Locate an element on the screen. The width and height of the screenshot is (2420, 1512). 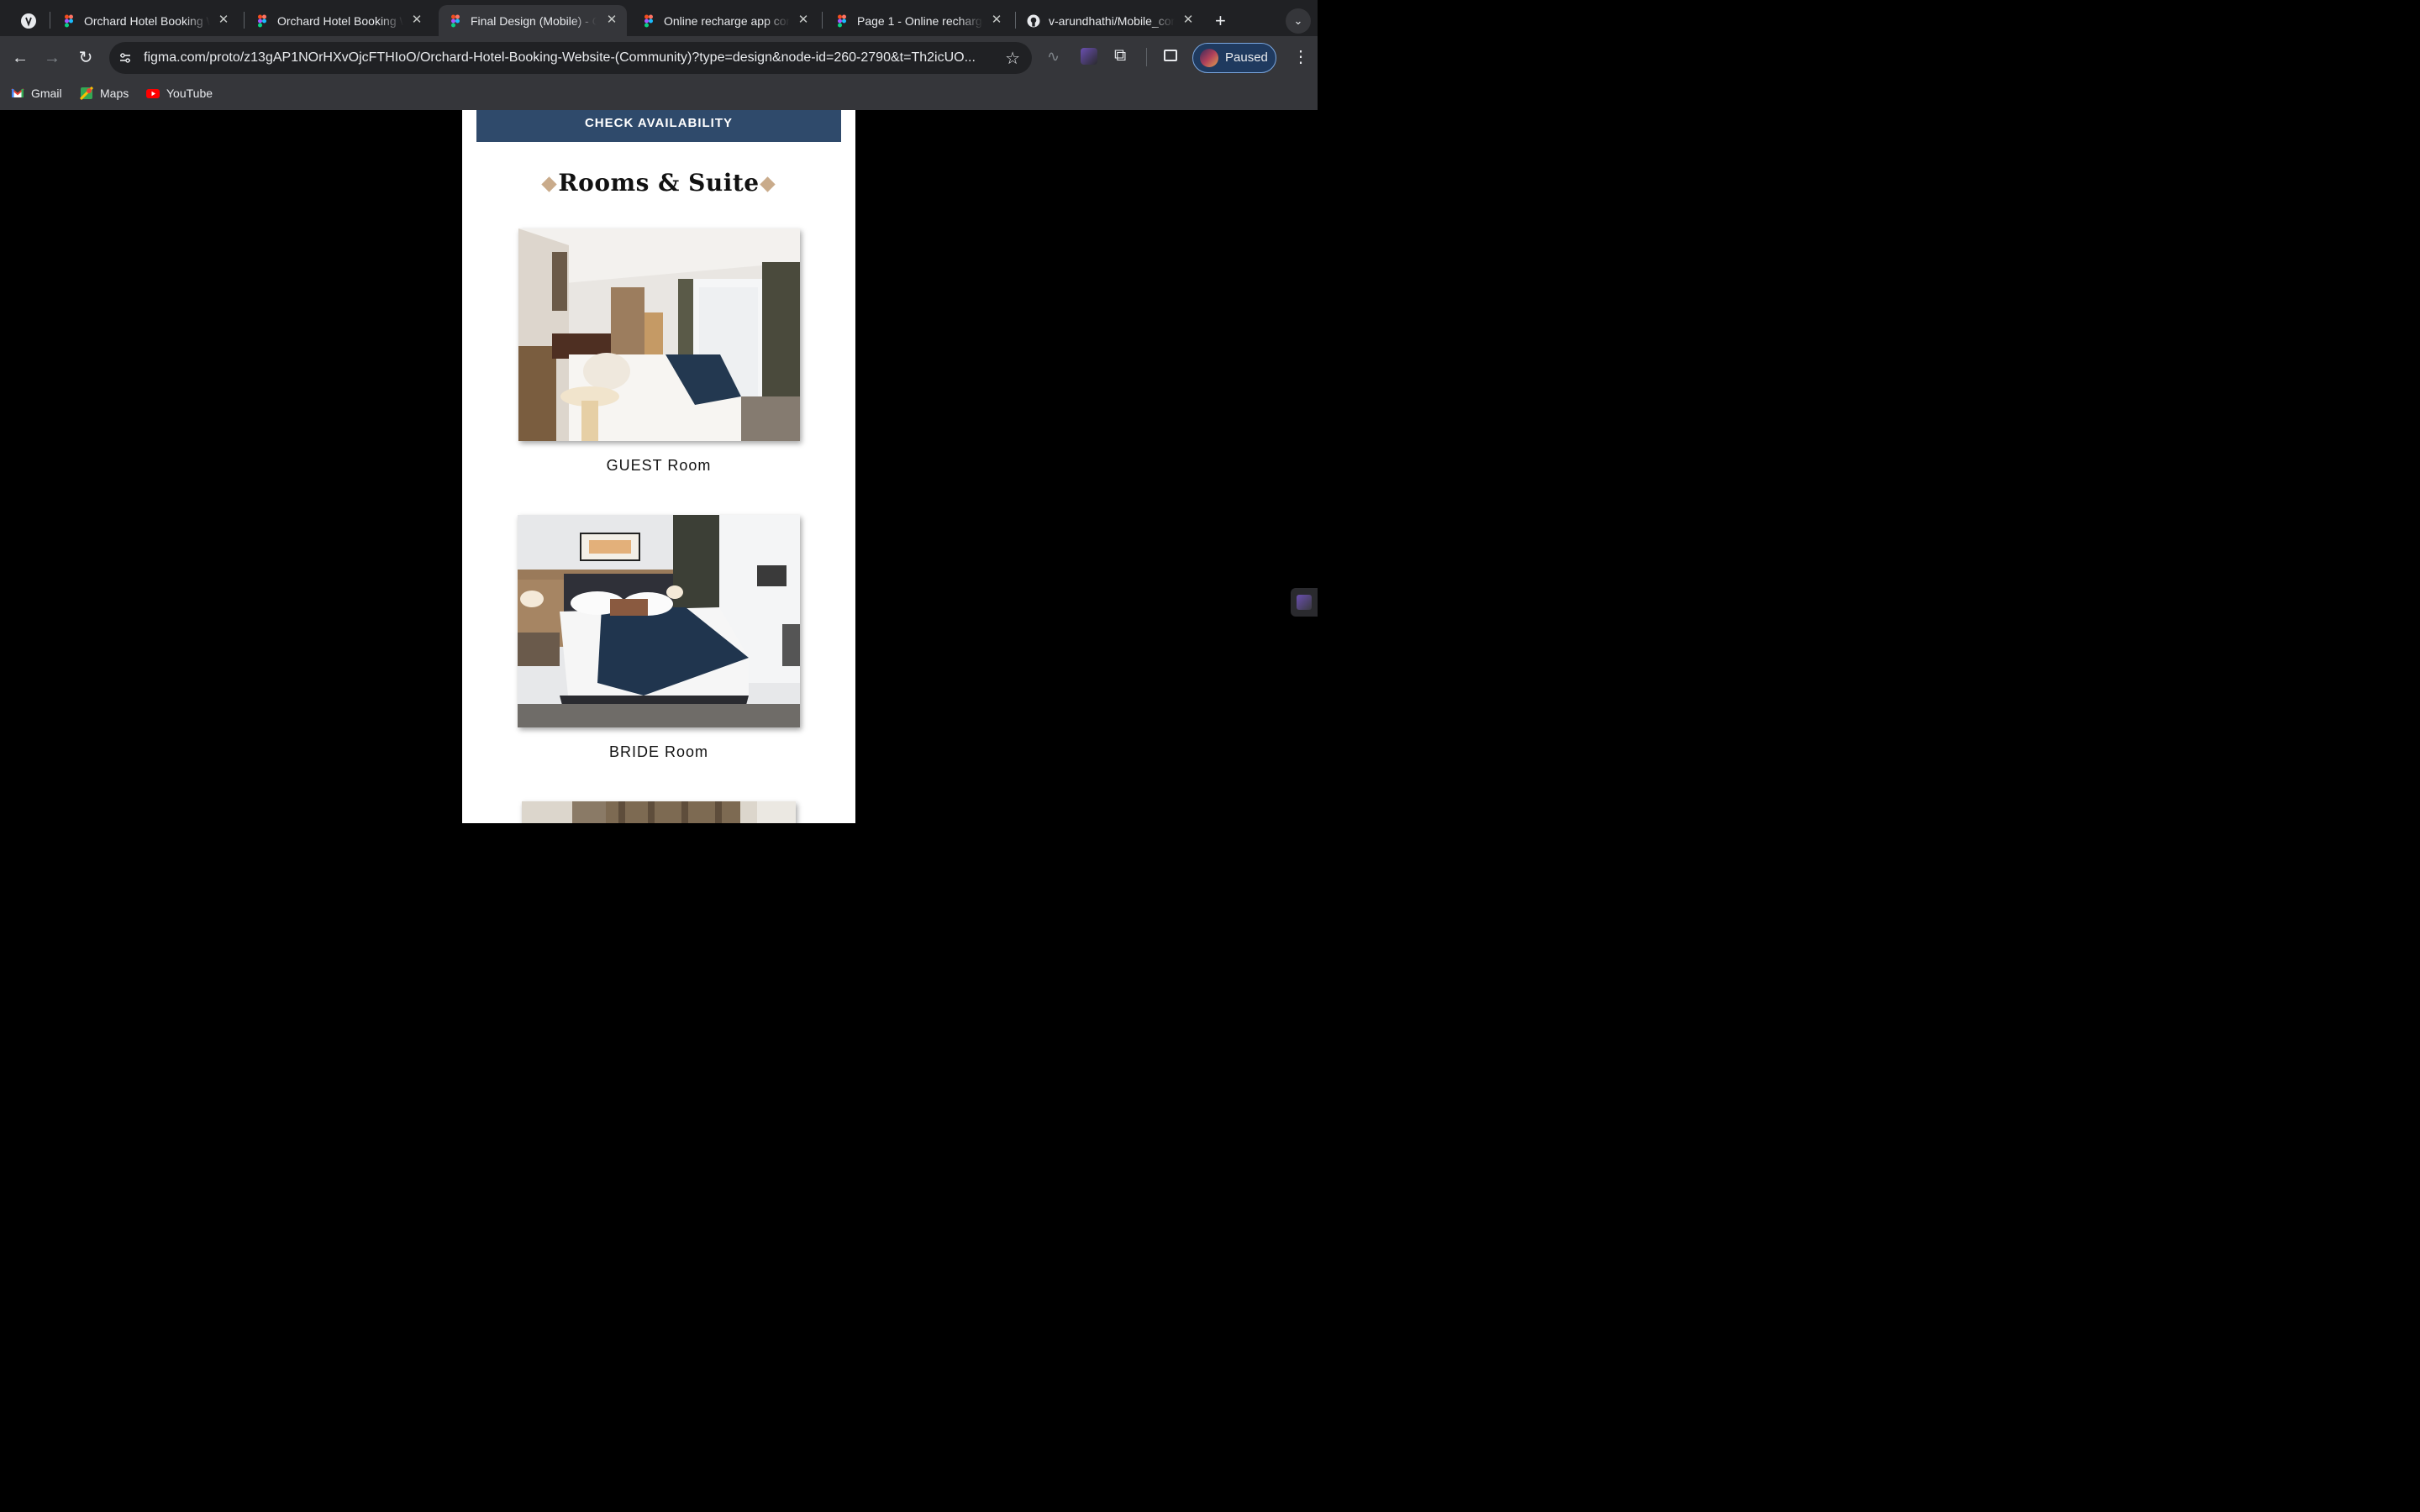
chevron-down-icon: ⌄ is located at coordinates (1298, 21).